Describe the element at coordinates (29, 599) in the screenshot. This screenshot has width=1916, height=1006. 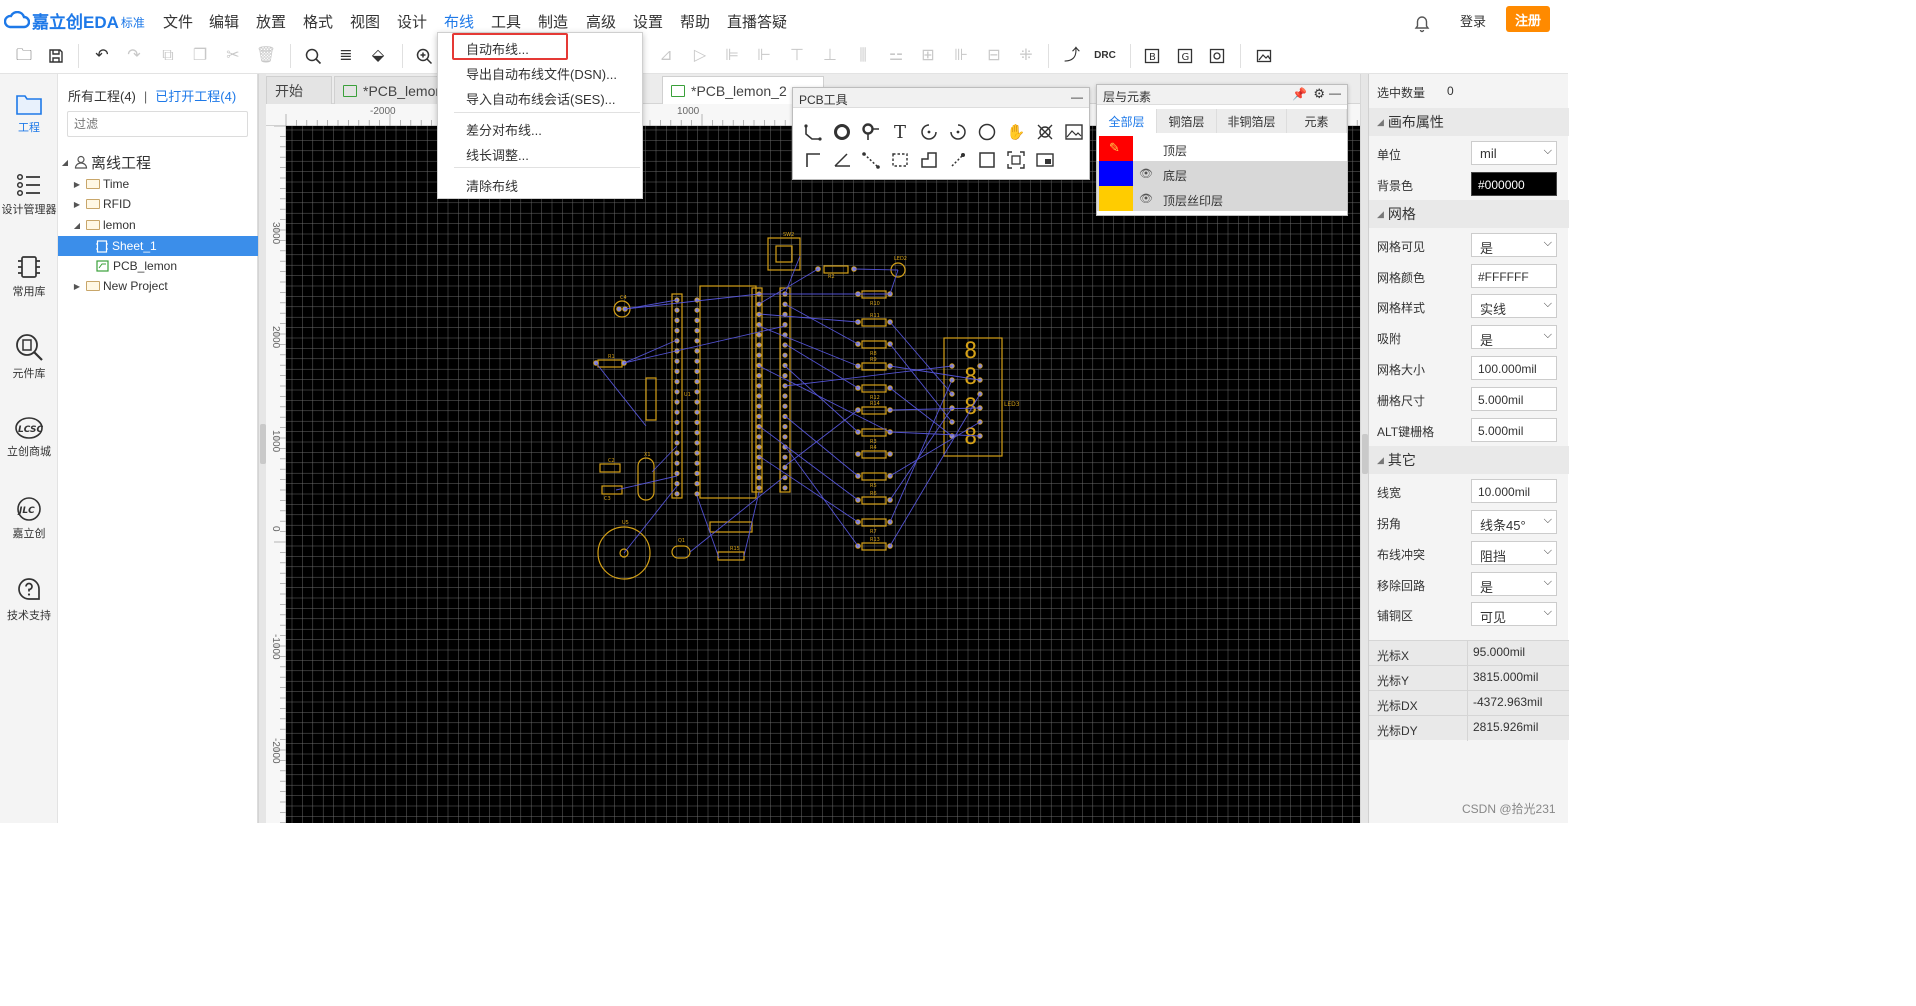
I see `nav-tech-support: 技术支持` at that location.